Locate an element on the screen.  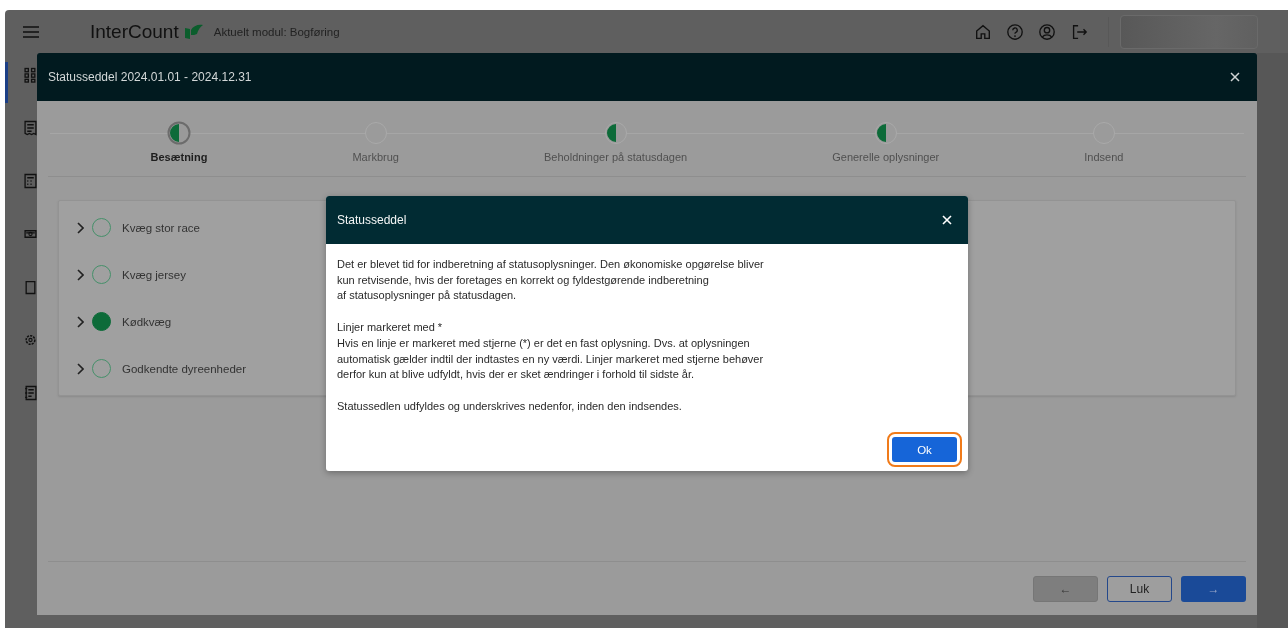
group-label: Kvæg jersey is located at coordinates (154, 274).